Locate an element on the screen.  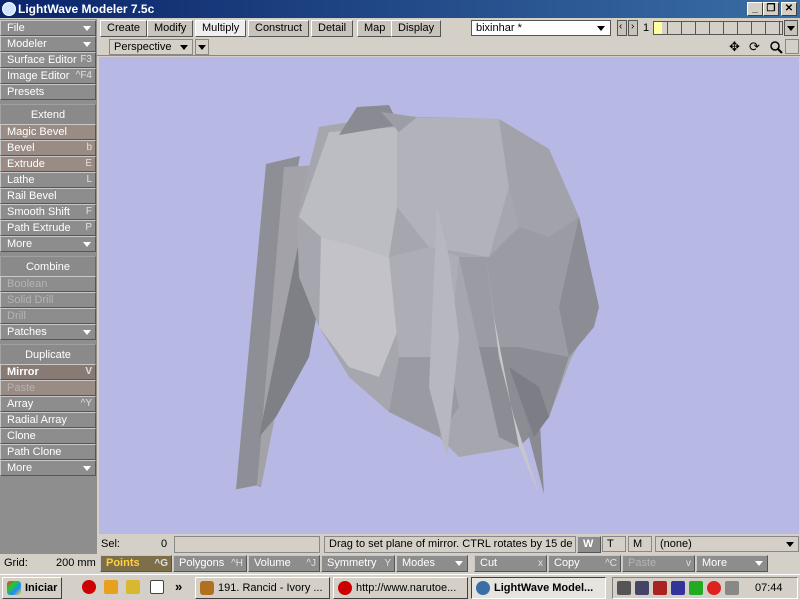
volume-mode-button: Volume ^J is located at coordinates (284, 563).